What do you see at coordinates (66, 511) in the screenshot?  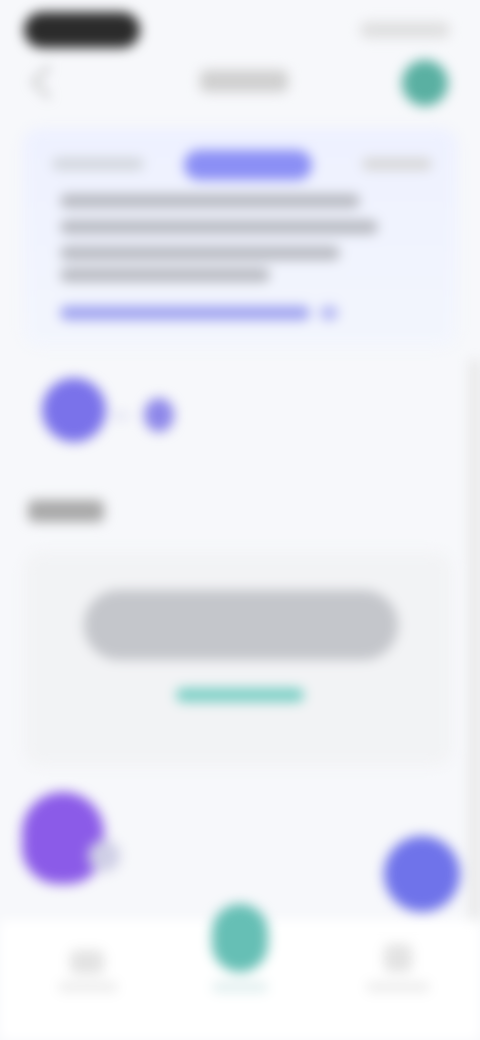 I see `section-title` at bounding box center [66, 511].